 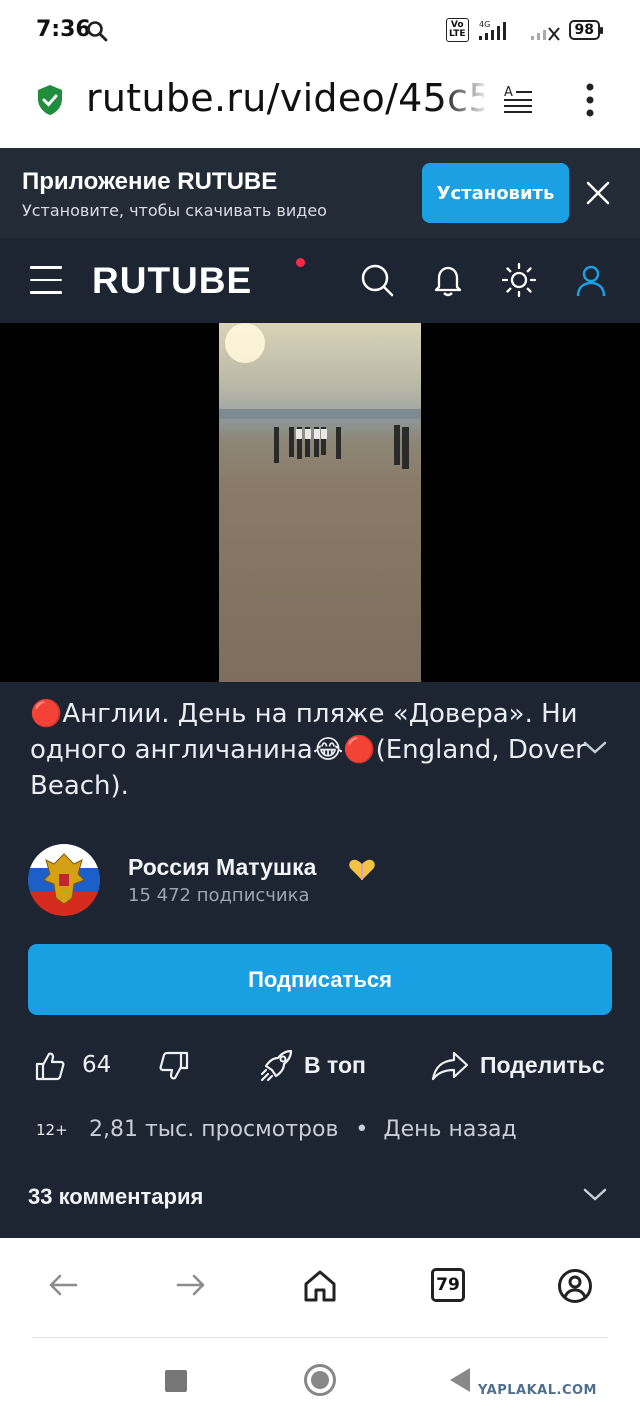 I want to click on share-button: Поделитьс, so click(x=546, y=1065).